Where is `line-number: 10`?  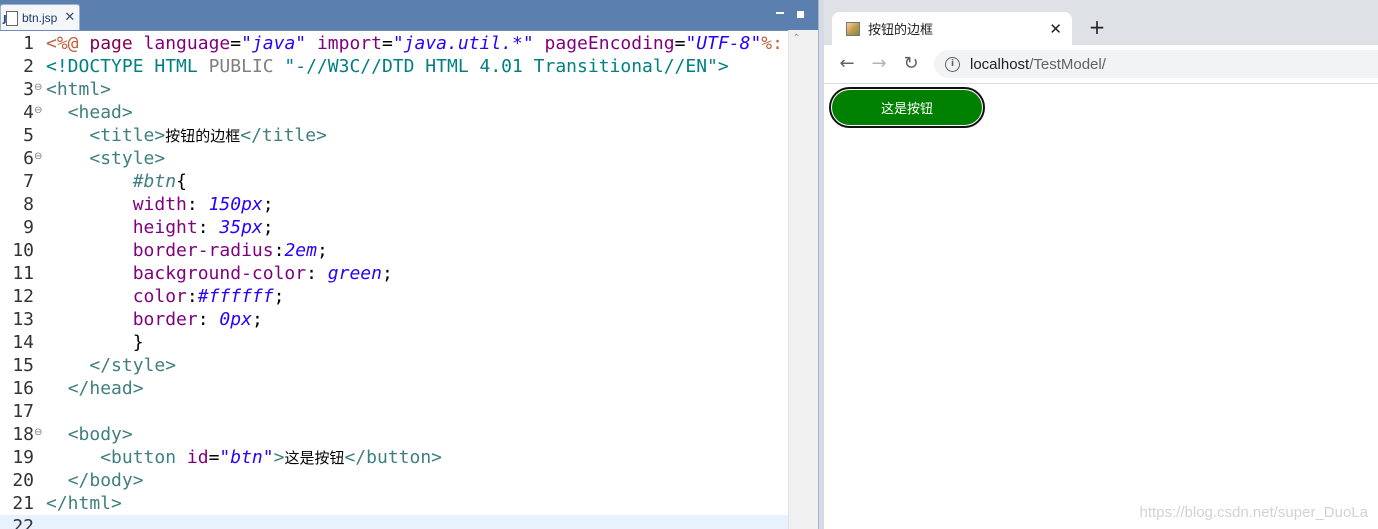
line-number: 10 is located at coordinates (23, 250).